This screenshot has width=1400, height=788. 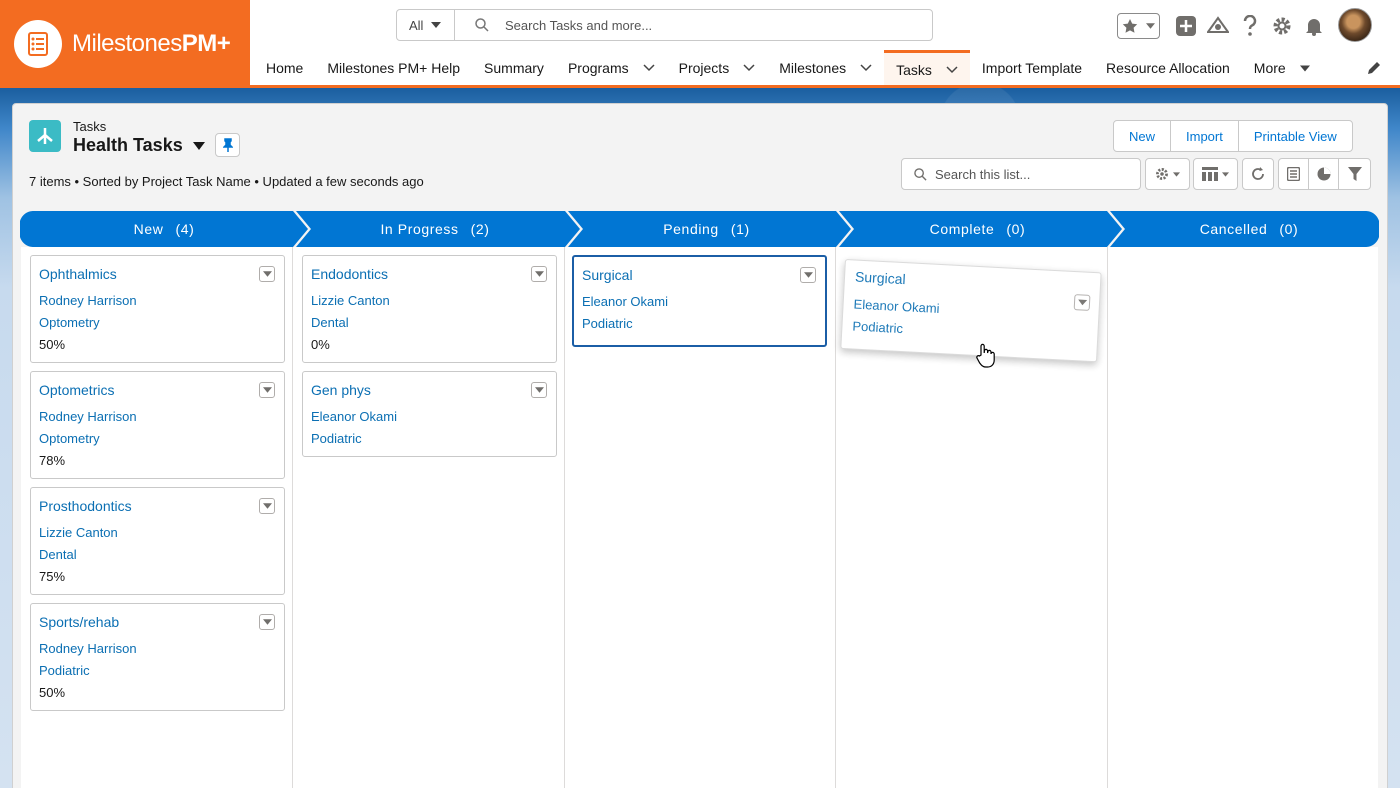 I want to click on charts-button, so click(x=1323, y=174).